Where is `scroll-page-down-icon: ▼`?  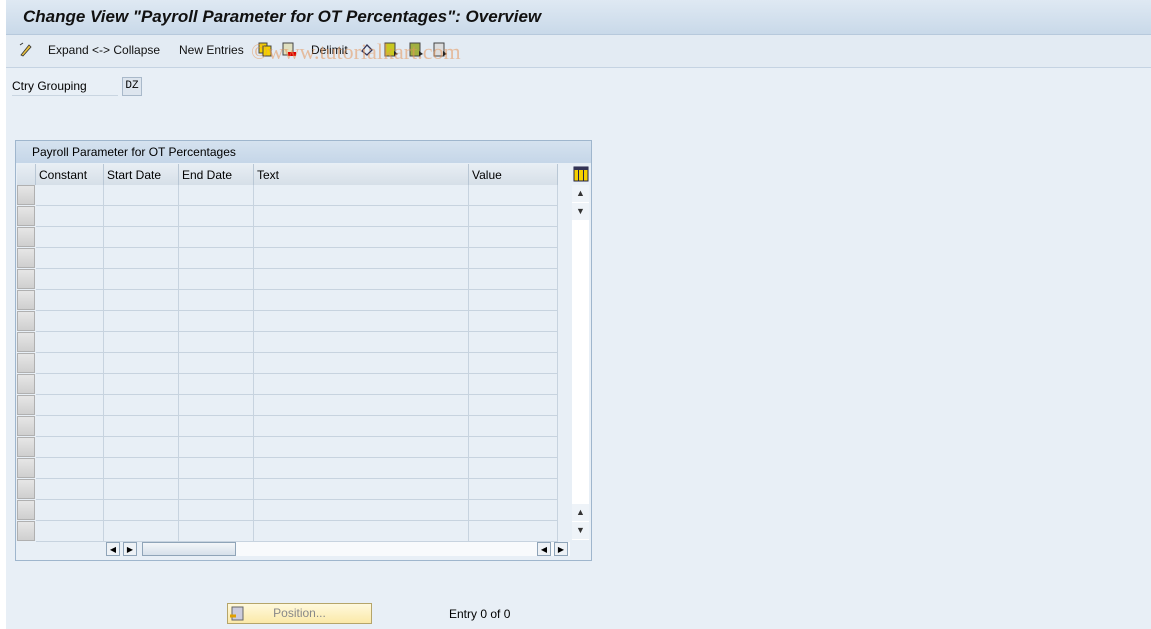 scroll-page-down-icon: ▼ is located at coordinates (580, 530).